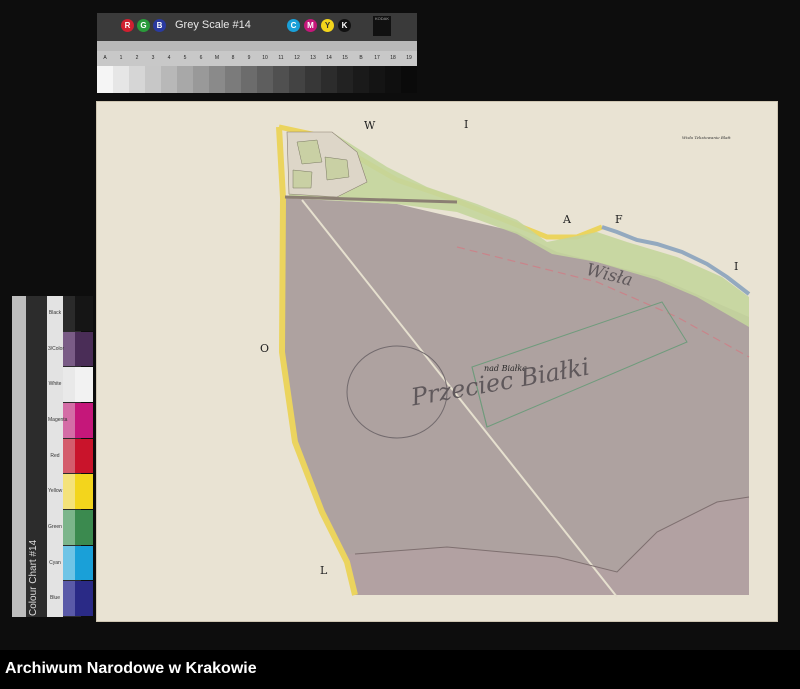 This screenshot has width=800, height=689. Describe the element at coordinates (58, 419) in the screenshot. I see `colour-swatch-label: Magenta` at that location.